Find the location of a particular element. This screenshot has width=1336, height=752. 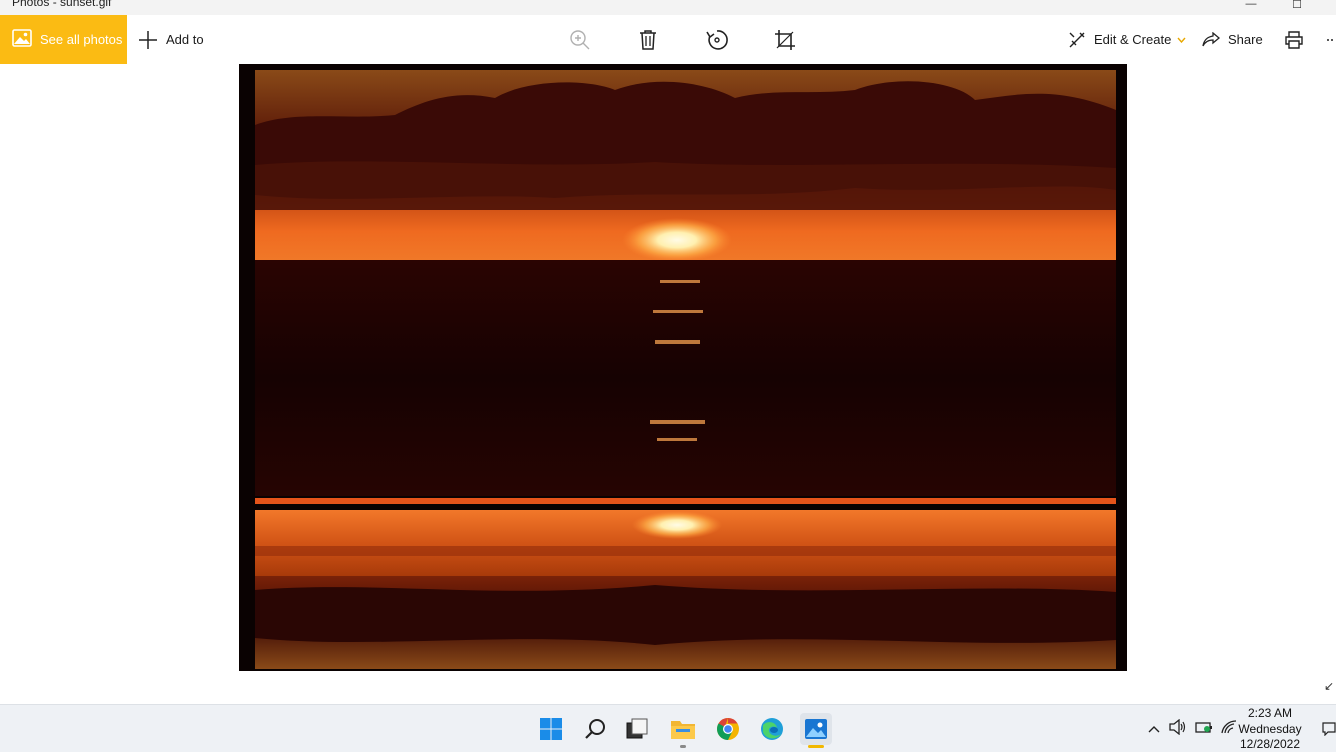

search-icon is located at coordinates (596, 729).